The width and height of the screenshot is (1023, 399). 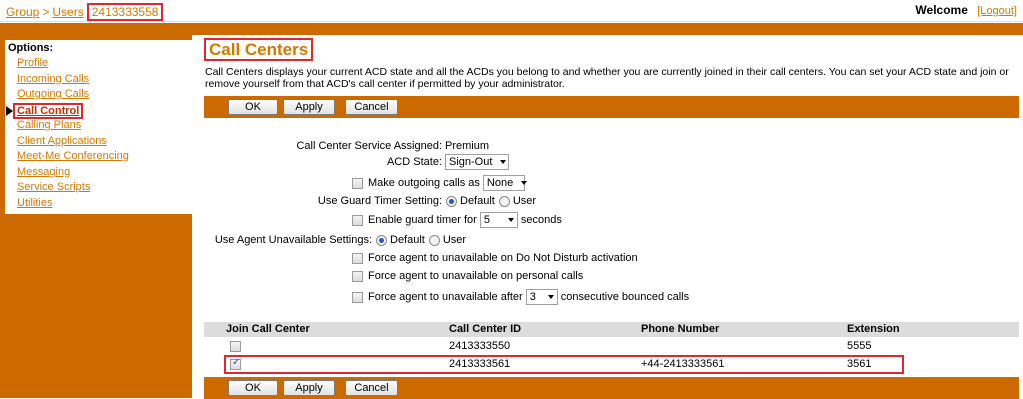 I want to click on active-item-highlight: Call Control, so click(x=48, y=110).